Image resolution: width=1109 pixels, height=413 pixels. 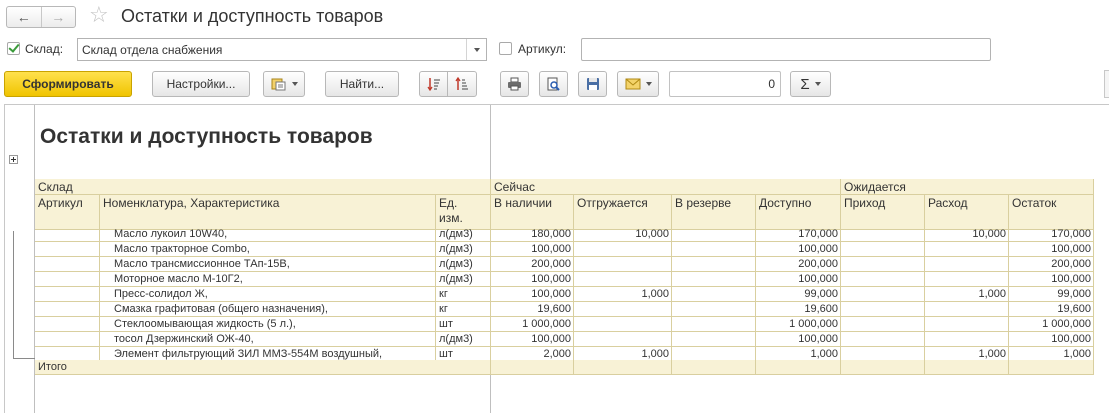 I want to click on back-arrow-icon: ←, so click(x=23, y=17).